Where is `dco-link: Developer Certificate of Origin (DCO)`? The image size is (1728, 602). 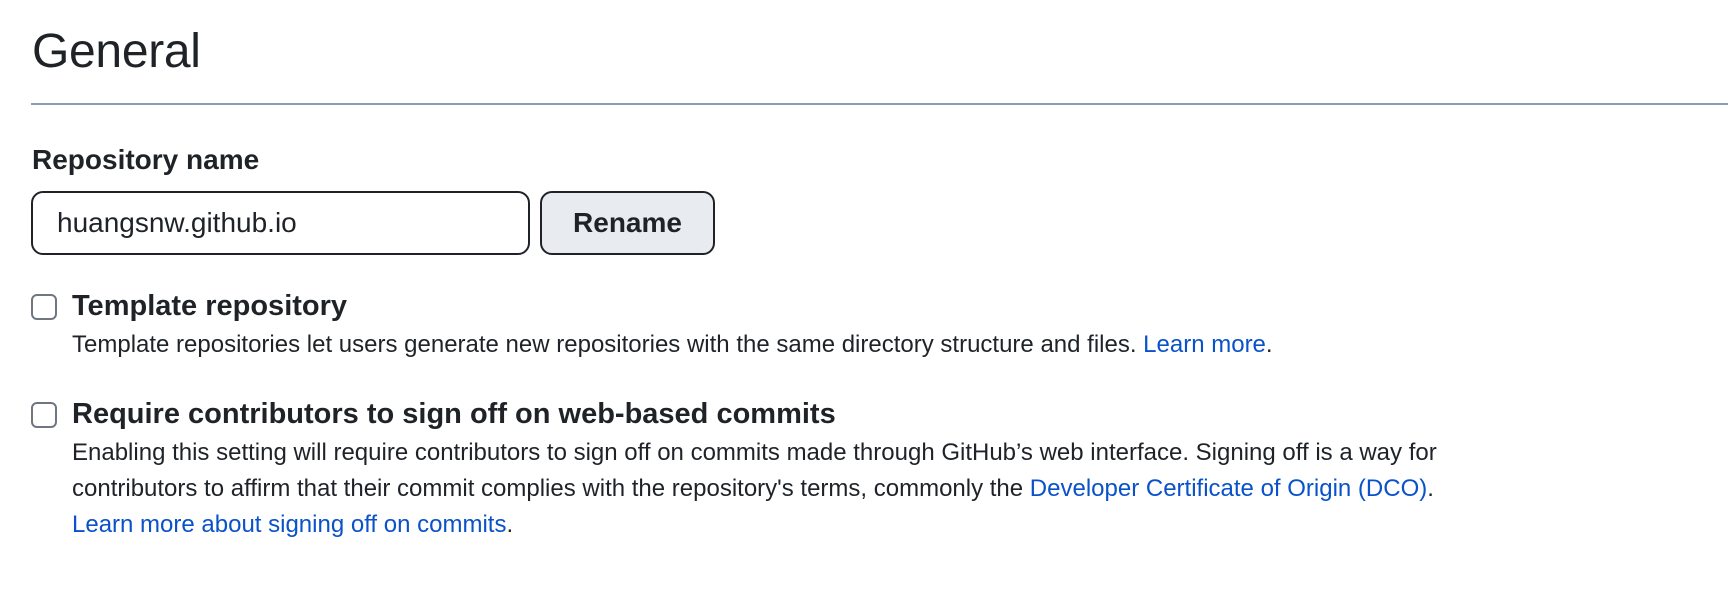
dco-link: Developer Certificate of Origin (DCO) is located at coordinates (1228, 488).